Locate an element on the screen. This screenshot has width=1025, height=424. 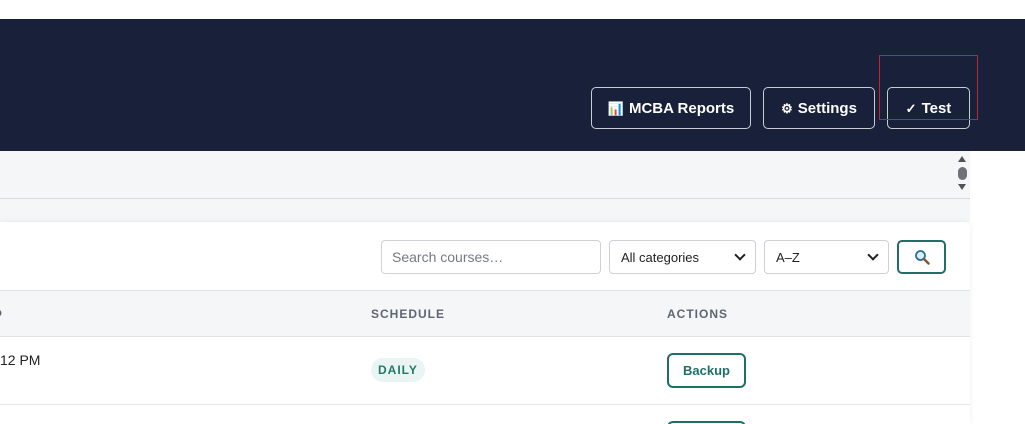
category-select: All categories is located at coordinates (682, 257).